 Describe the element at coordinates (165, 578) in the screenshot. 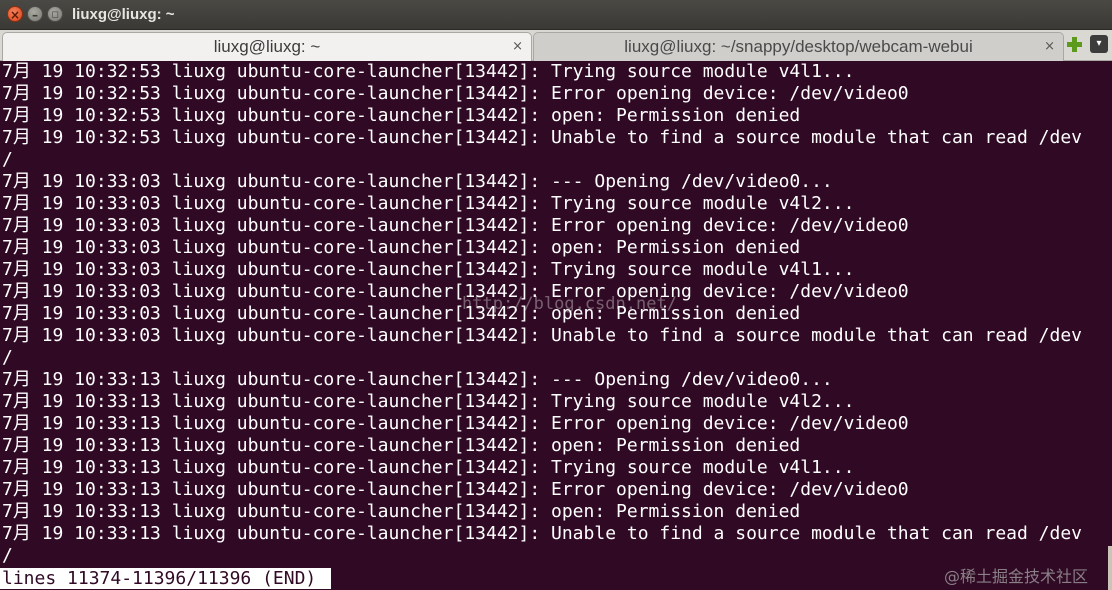

I see `pager-status-line: lines 11374-11396/11396 (END)` at that location.